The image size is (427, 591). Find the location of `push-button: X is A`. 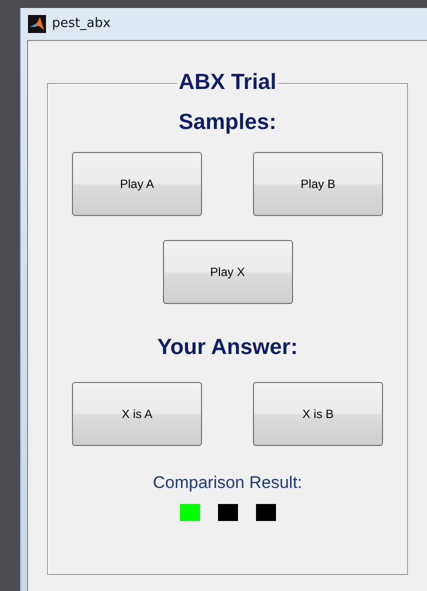

push-button: X is A is located at coordinates (137, 414).